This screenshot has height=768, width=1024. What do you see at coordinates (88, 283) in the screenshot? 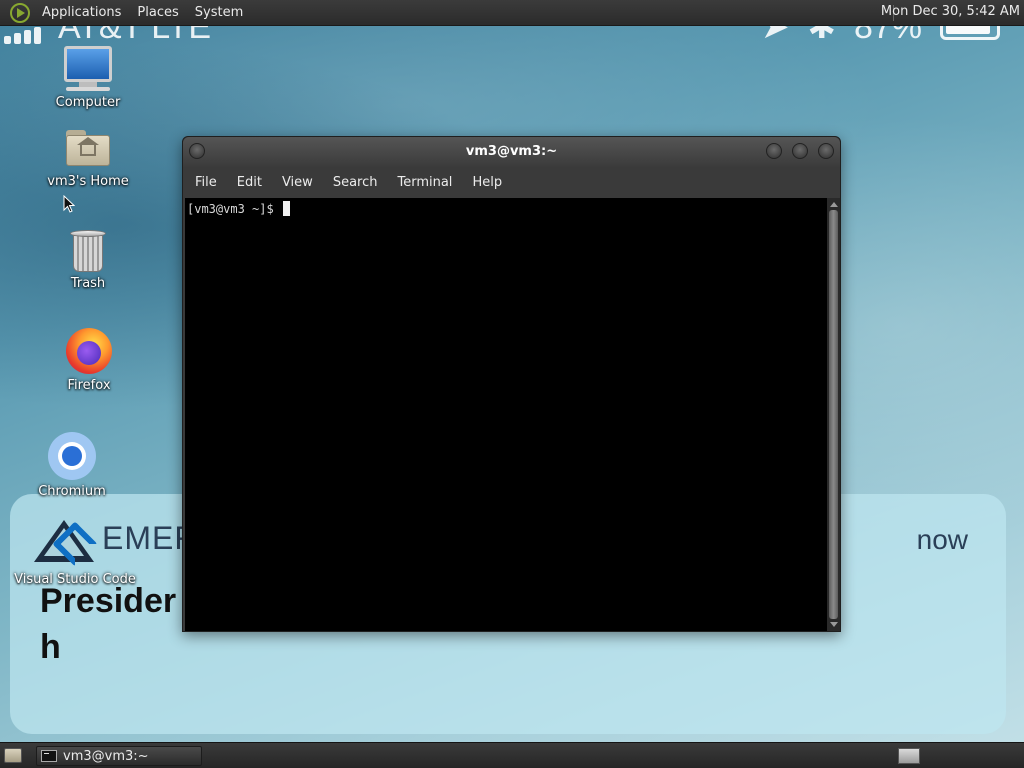
I see `desktop-icon-label: Trash` at bounding box center [88, 283].